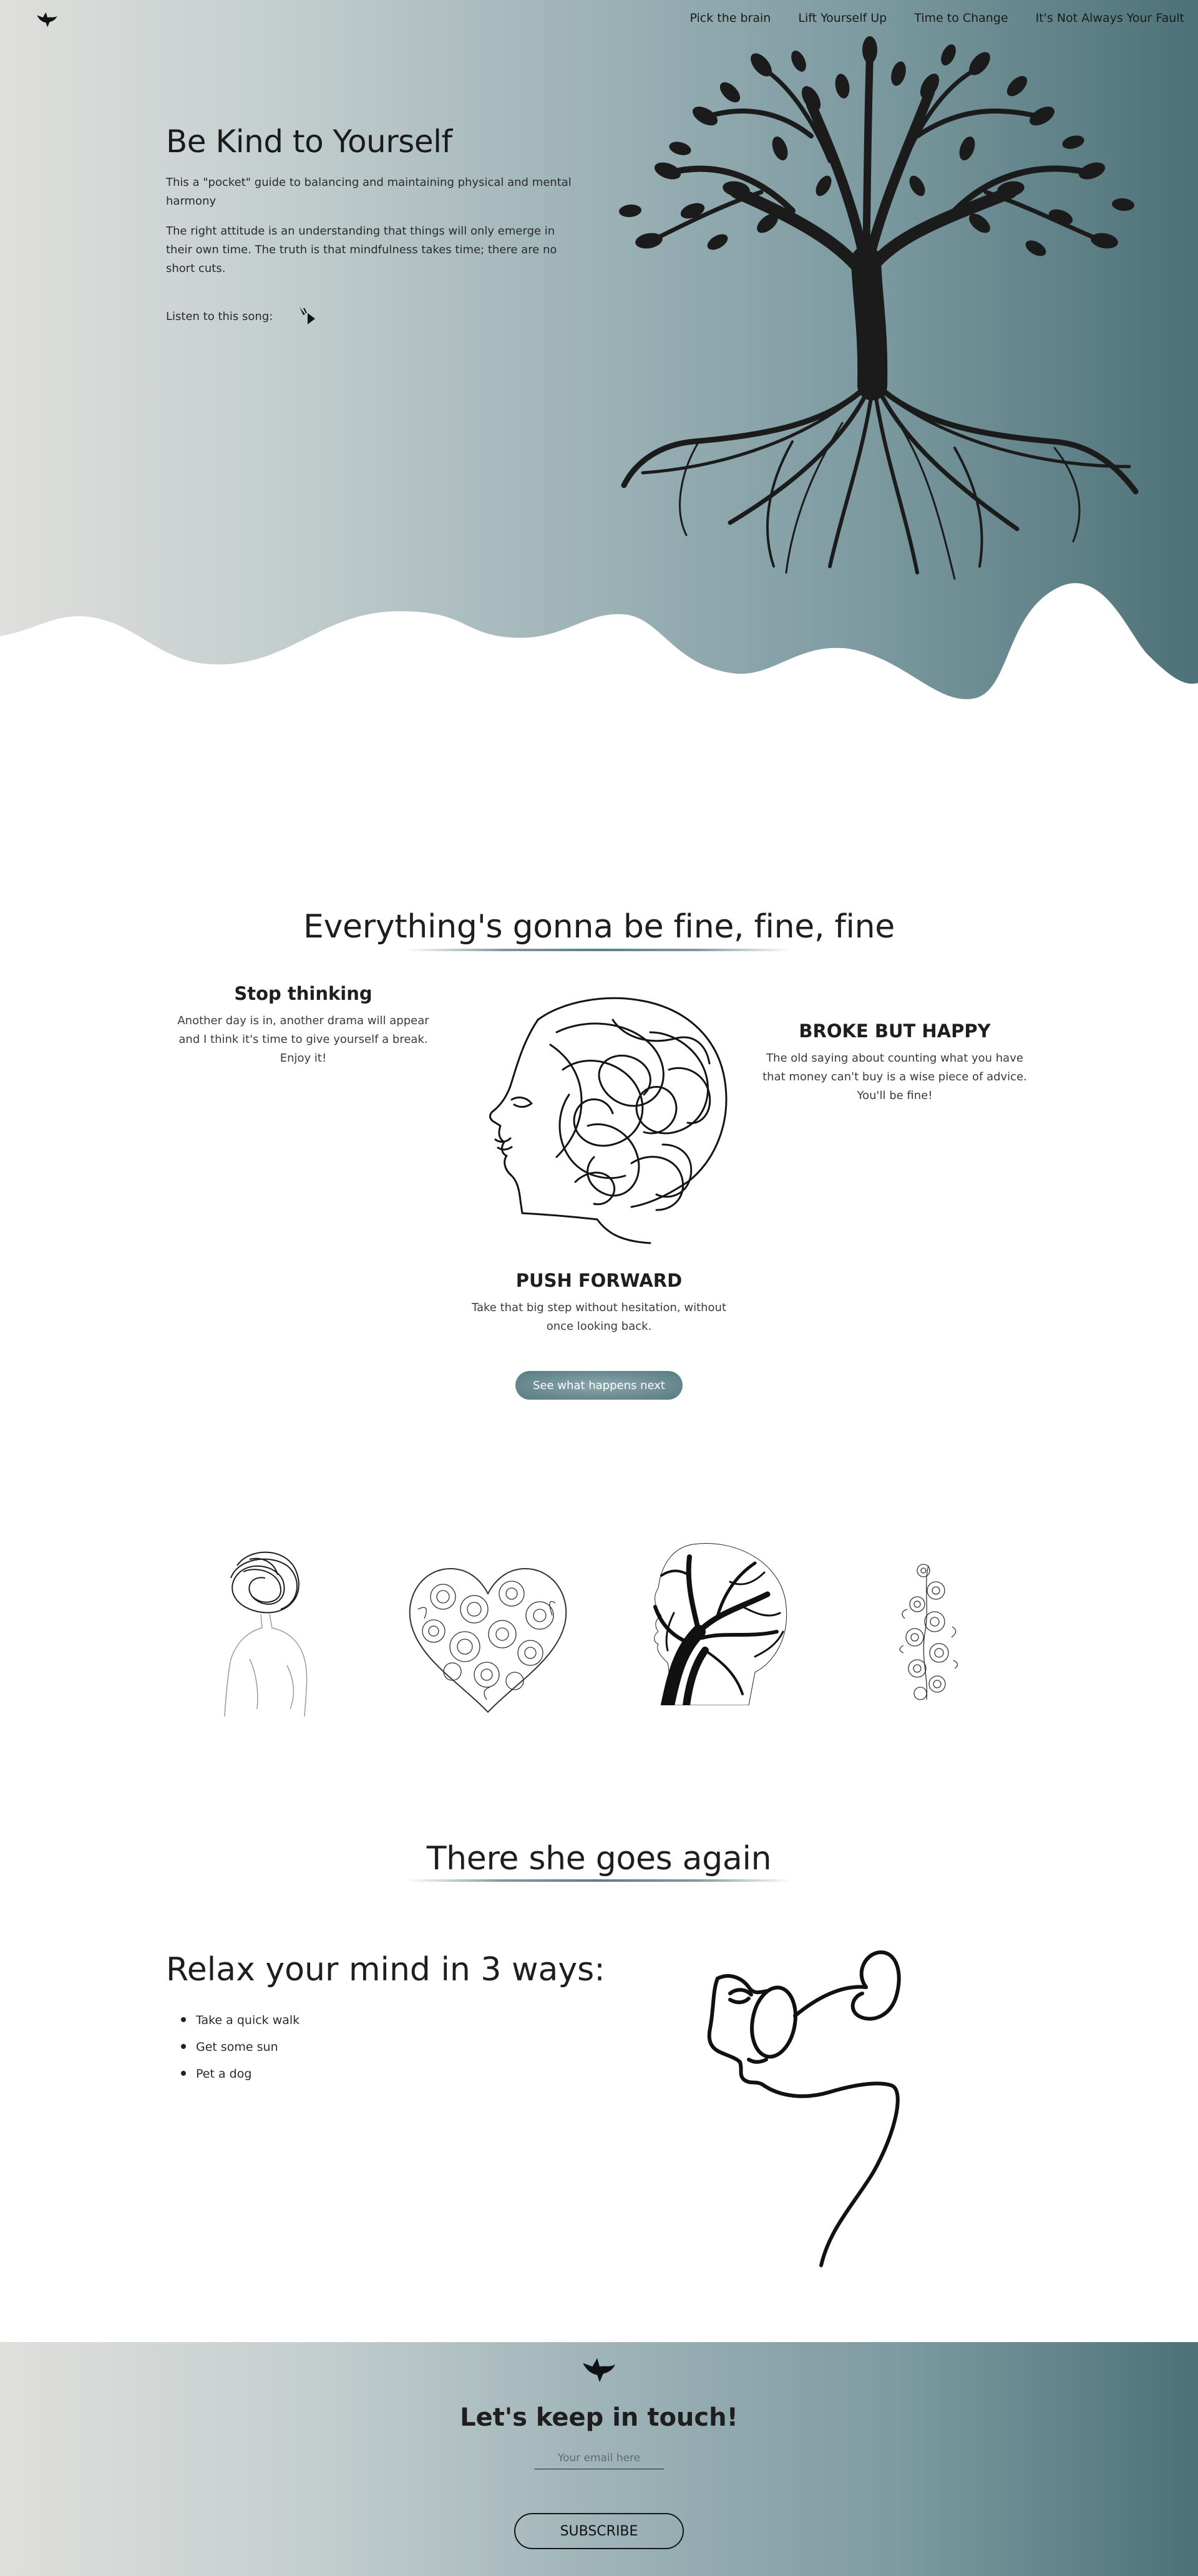  I want to click on list-item: Get some sun, so click(240, 2047).